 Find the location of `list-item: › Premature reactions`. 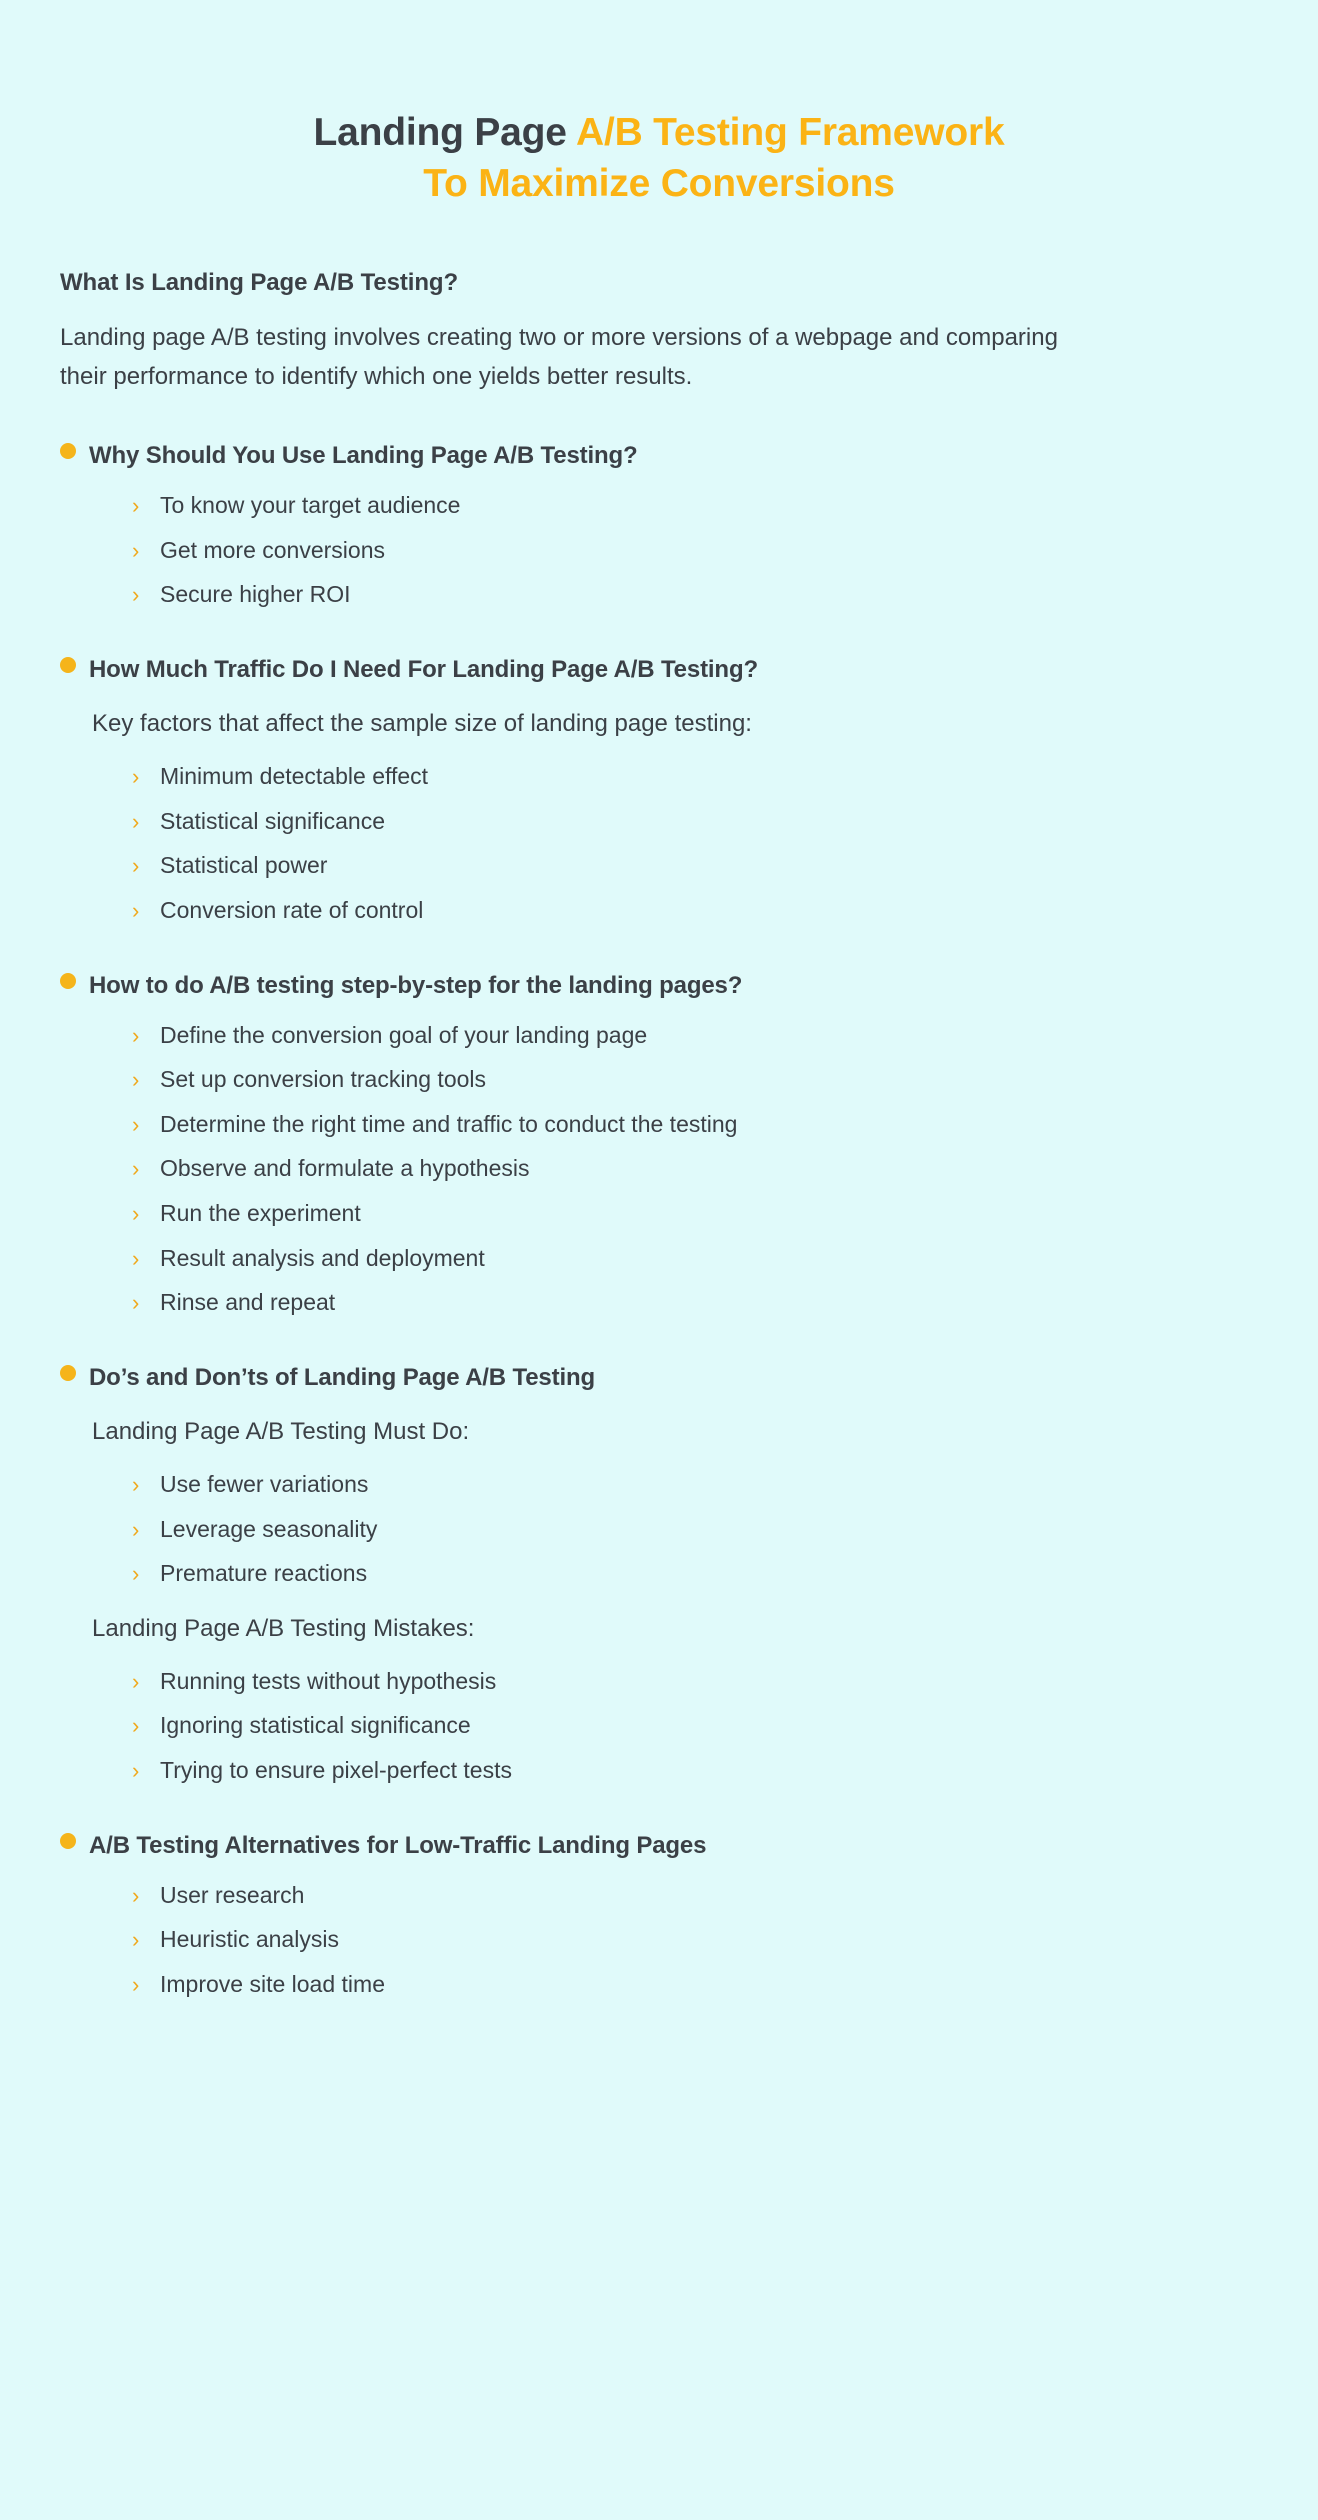

list-item: › Premature reactions is located at coordinates (659, 1573).